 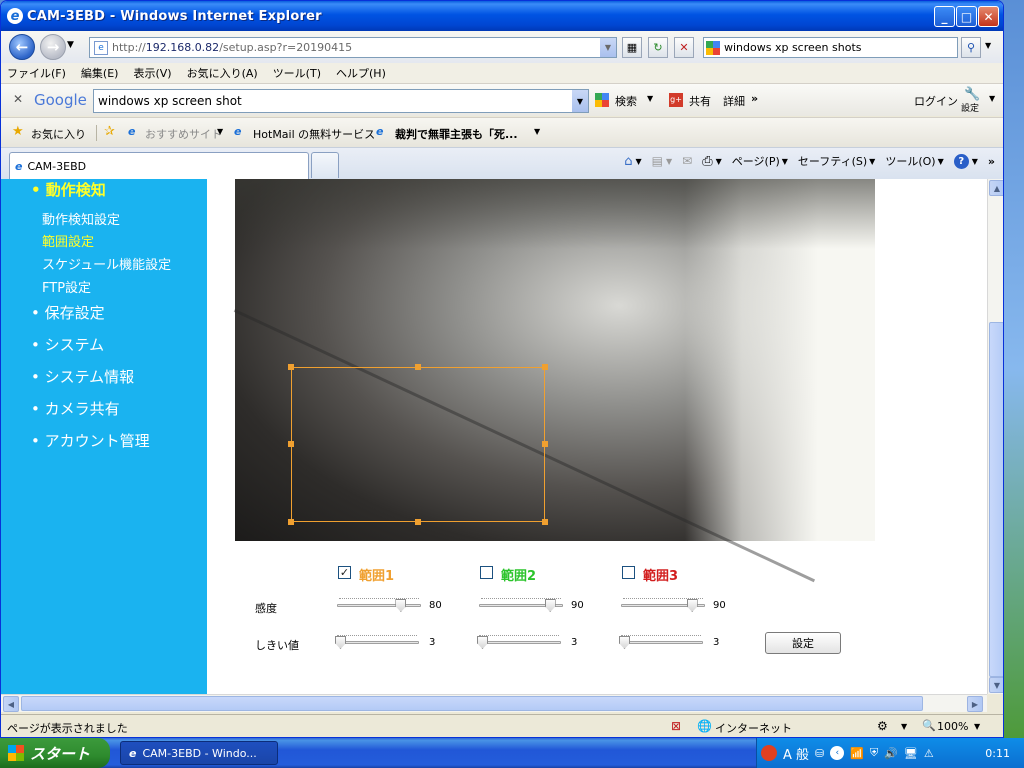 I want to click on search-go-icon: ⚲, so click(x=971, y=47).